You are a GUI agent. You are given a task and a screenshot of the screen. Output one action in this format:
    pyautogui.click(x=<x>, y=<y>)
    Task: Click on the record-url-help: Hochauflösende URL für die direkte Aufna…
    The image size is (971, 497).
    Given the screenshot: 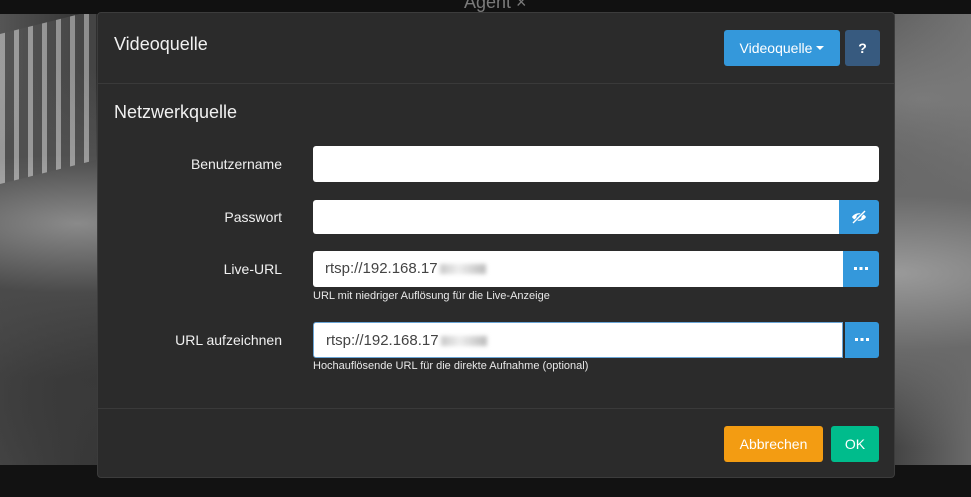 What is the action you would take?
    pyautogui.click(x=451, y=366)
    